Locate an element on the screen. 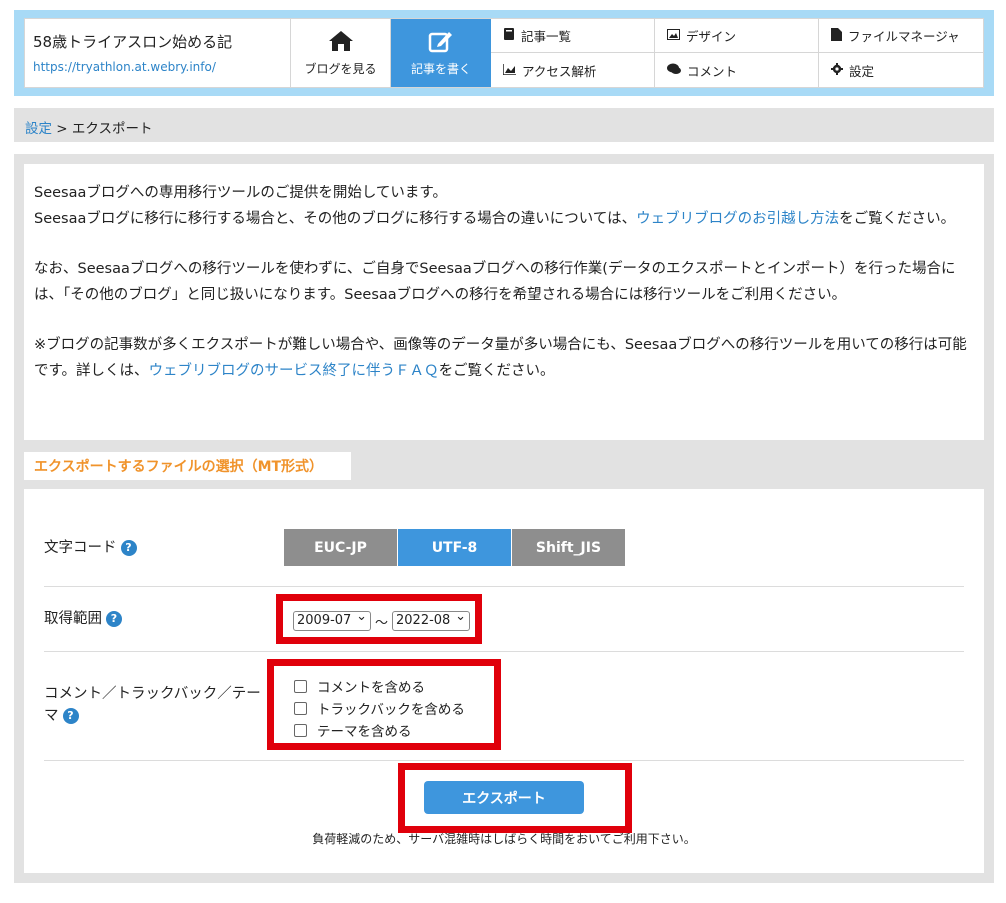 This screenshot has width=1006, height=903. menu-item-design: デザイン is located at coordinates (737, 36).